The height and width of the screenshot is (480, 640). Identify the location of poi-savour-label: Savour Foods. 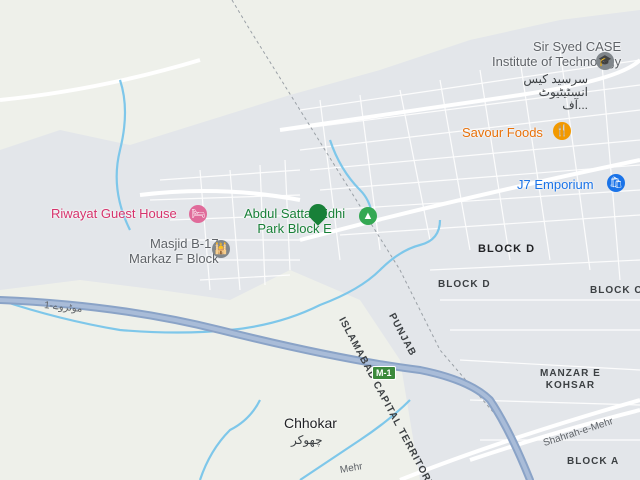
(502, 132).